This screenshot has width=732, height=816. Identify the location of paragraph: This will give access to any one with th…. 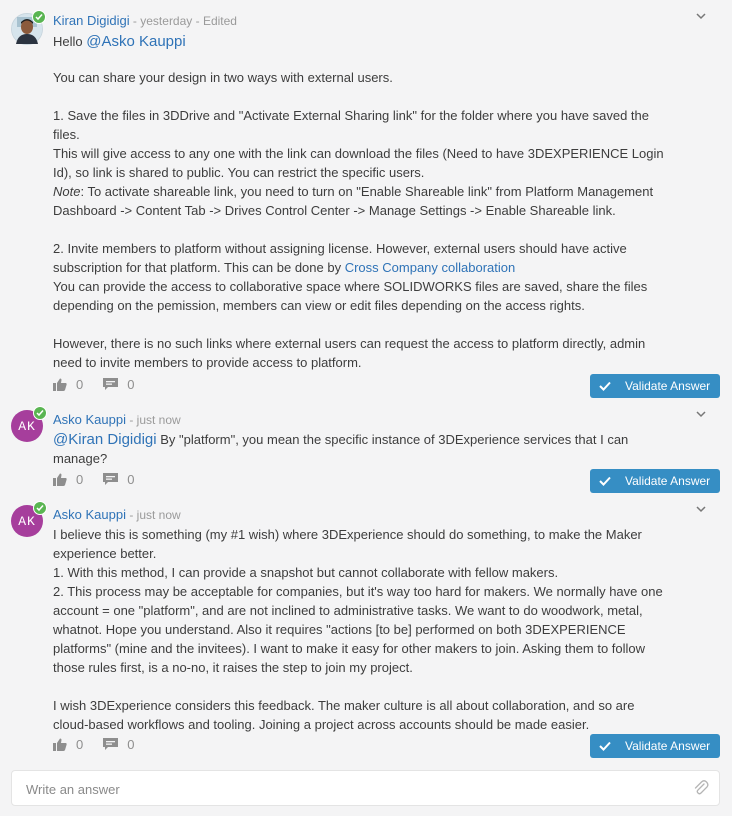
(358, 163).